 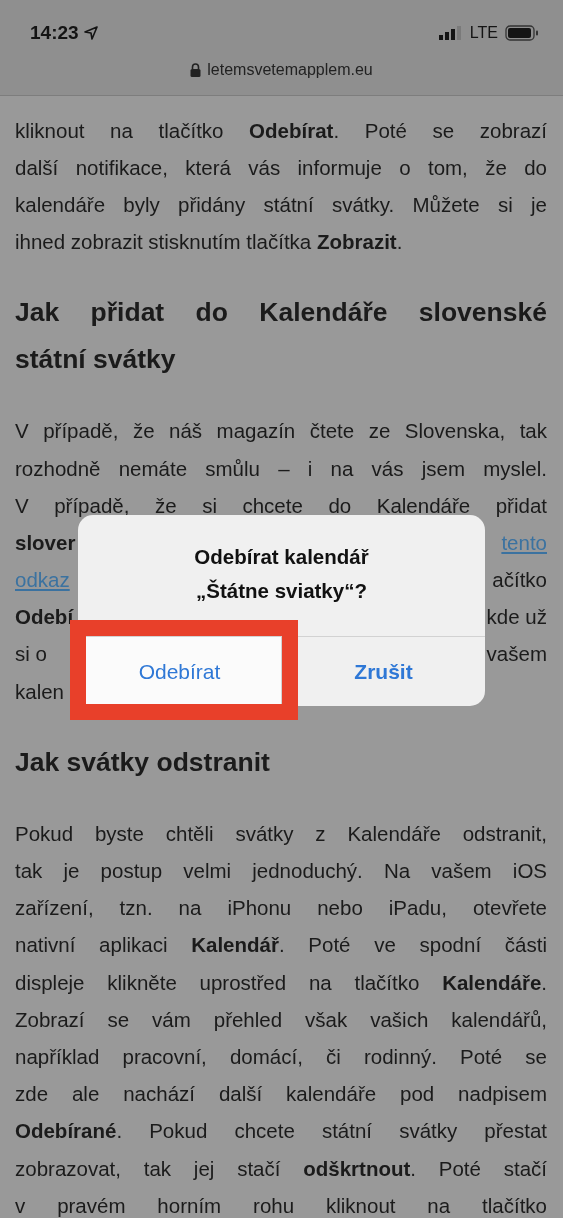 I want to click on text-fragment: slover, so click(x=45, y=542).